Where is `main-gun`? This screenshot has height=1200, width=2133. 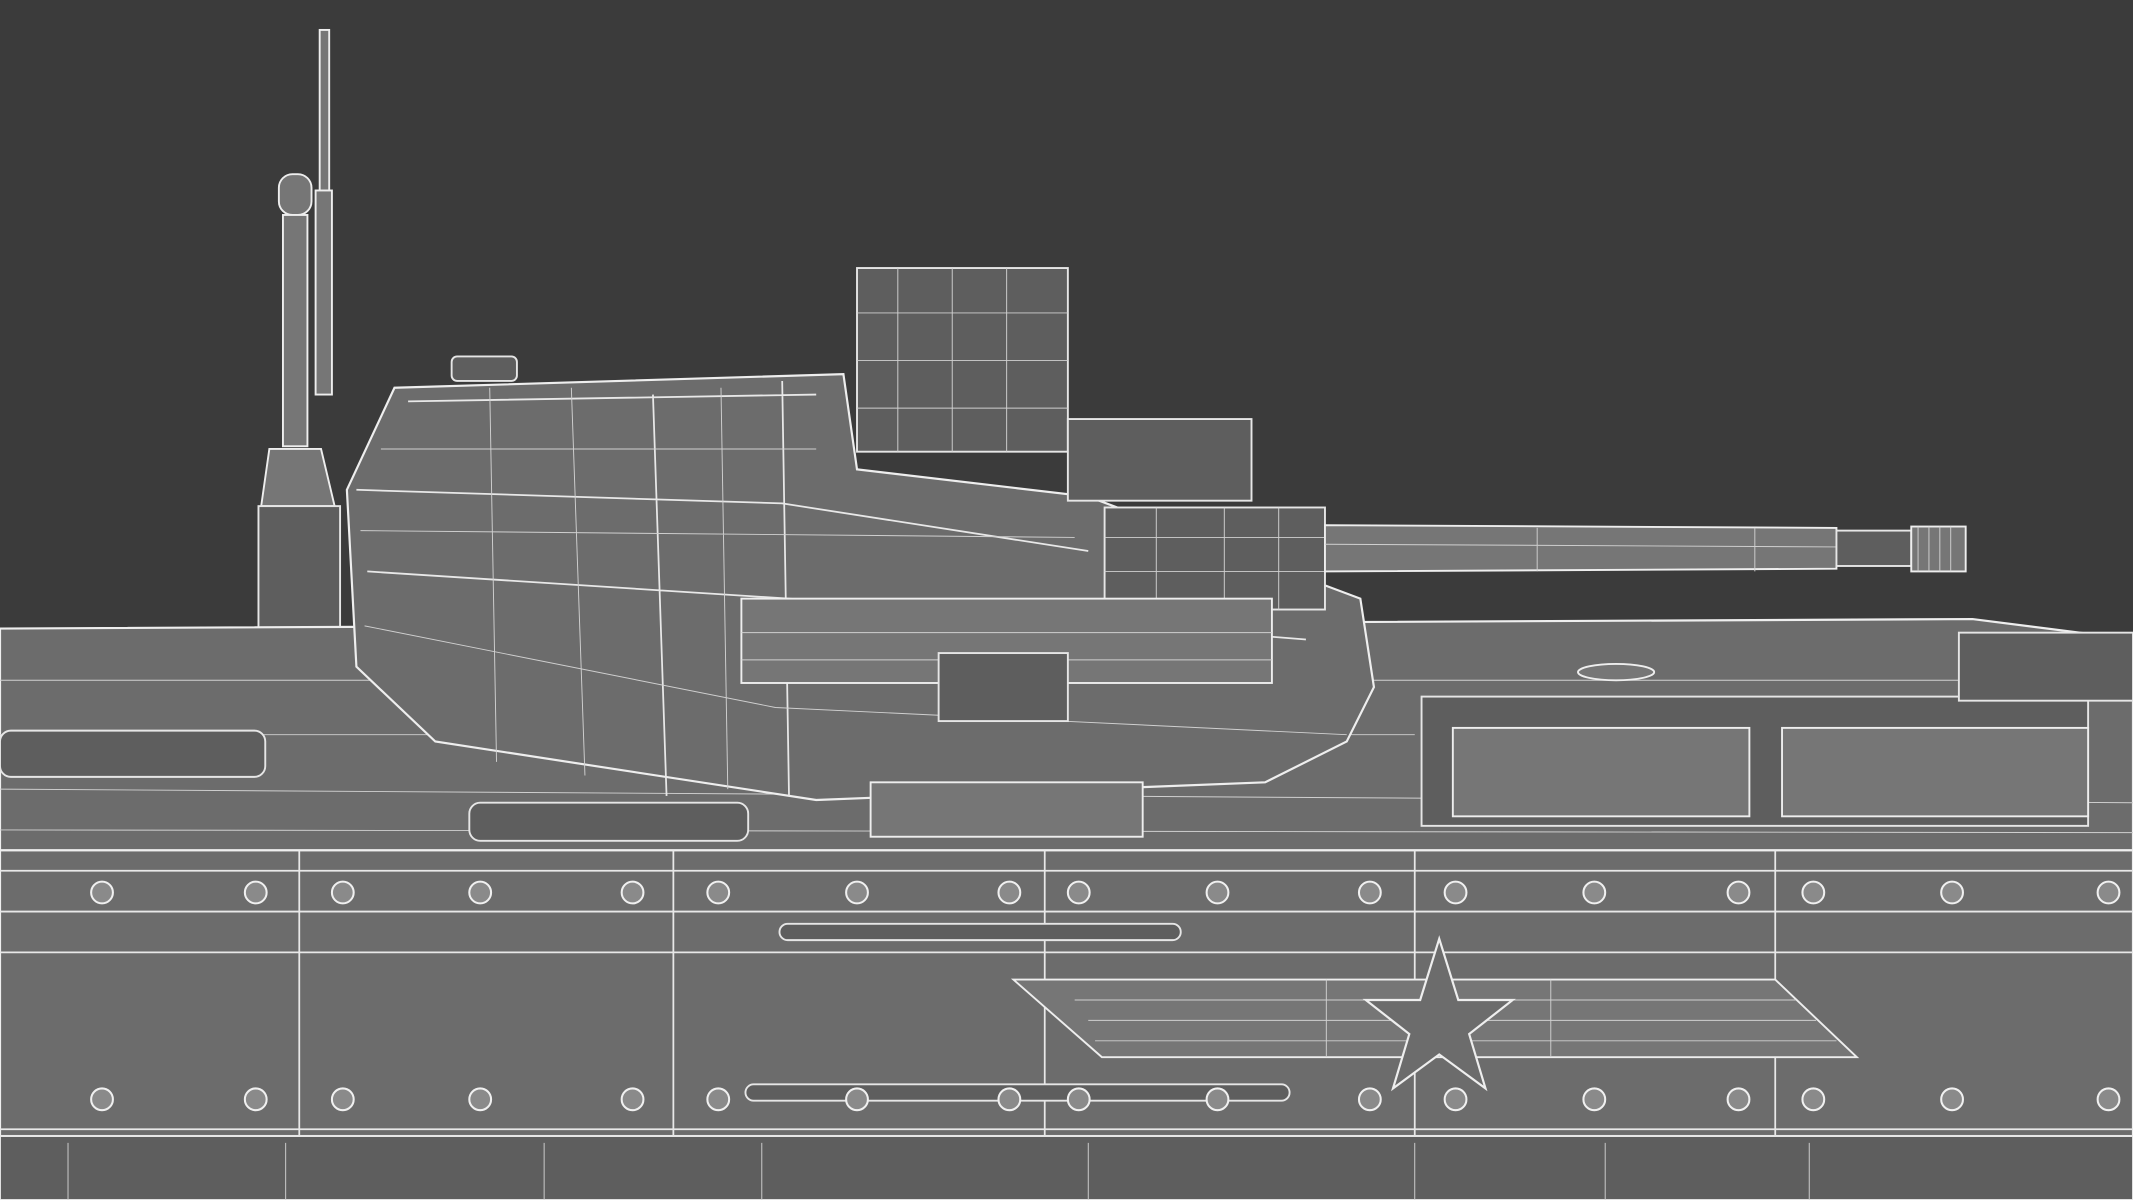 main-gun is located at coordinates (1645, 548).